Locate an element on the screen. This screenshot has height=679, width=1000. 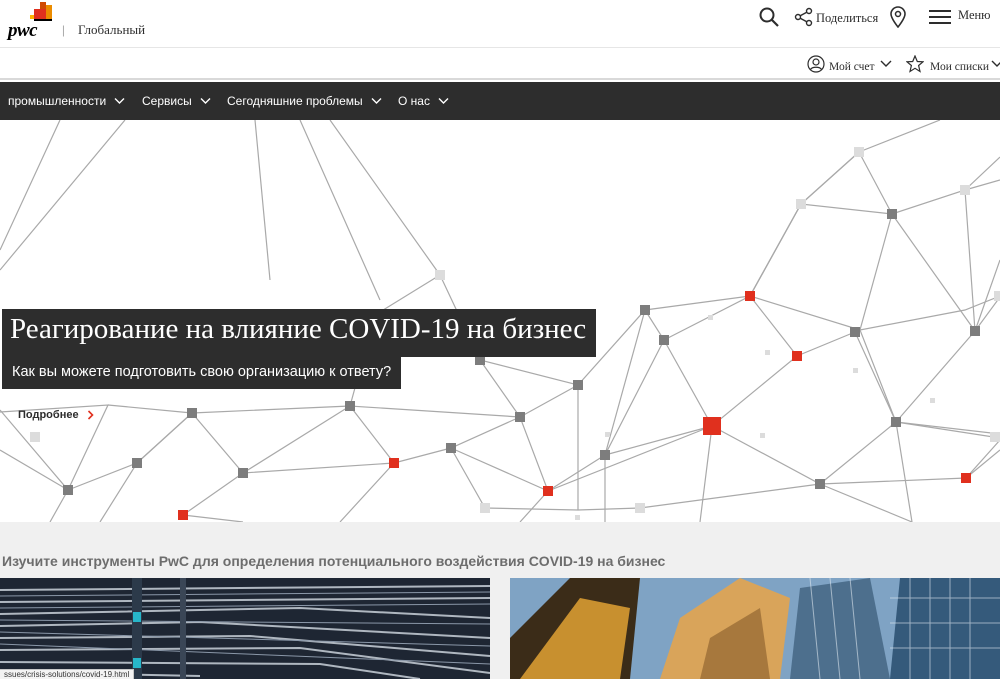
hamburger-icon is located at coordinates (941, 17).